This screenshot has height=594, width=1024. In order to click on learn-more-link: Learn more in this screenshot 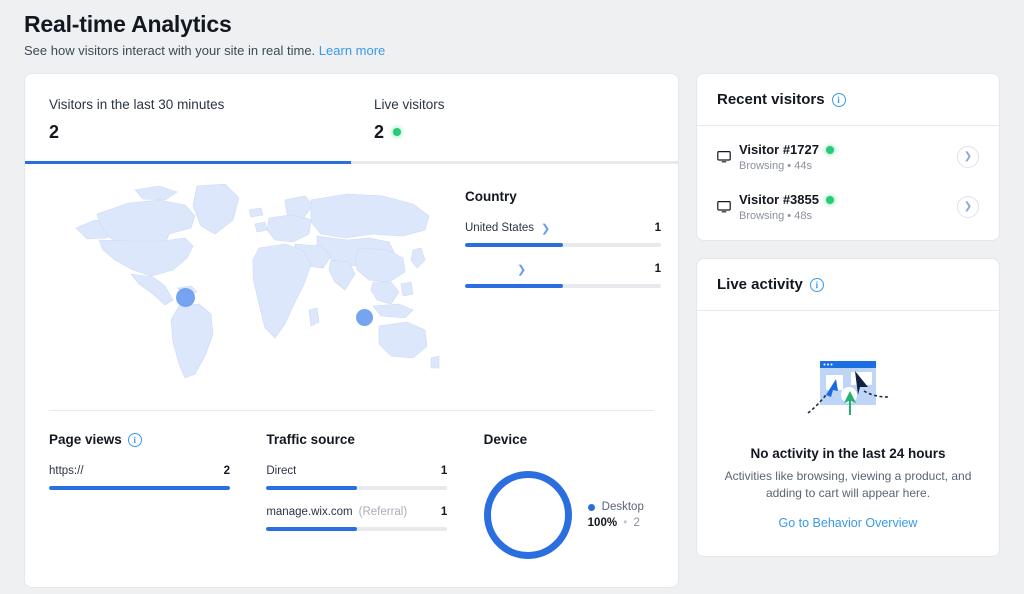, I will do `click(352, 50)`.